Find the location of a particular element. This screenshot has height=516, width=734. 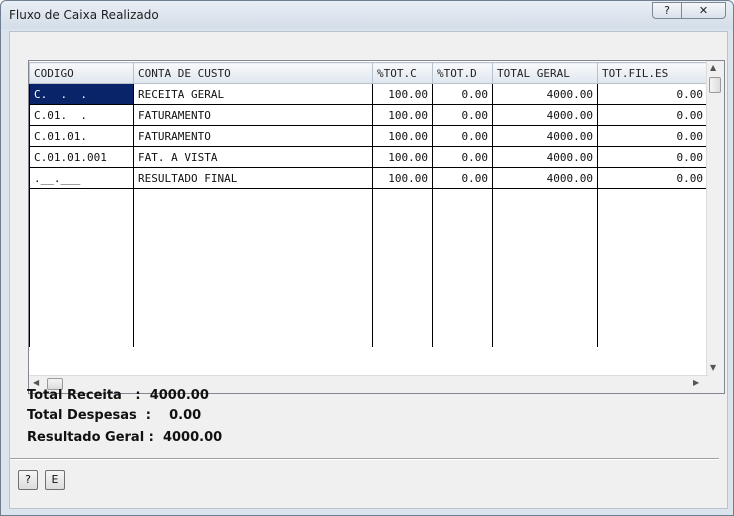

scroll-right-arrow-icon: ▶ is located at coordinates (696, 382).